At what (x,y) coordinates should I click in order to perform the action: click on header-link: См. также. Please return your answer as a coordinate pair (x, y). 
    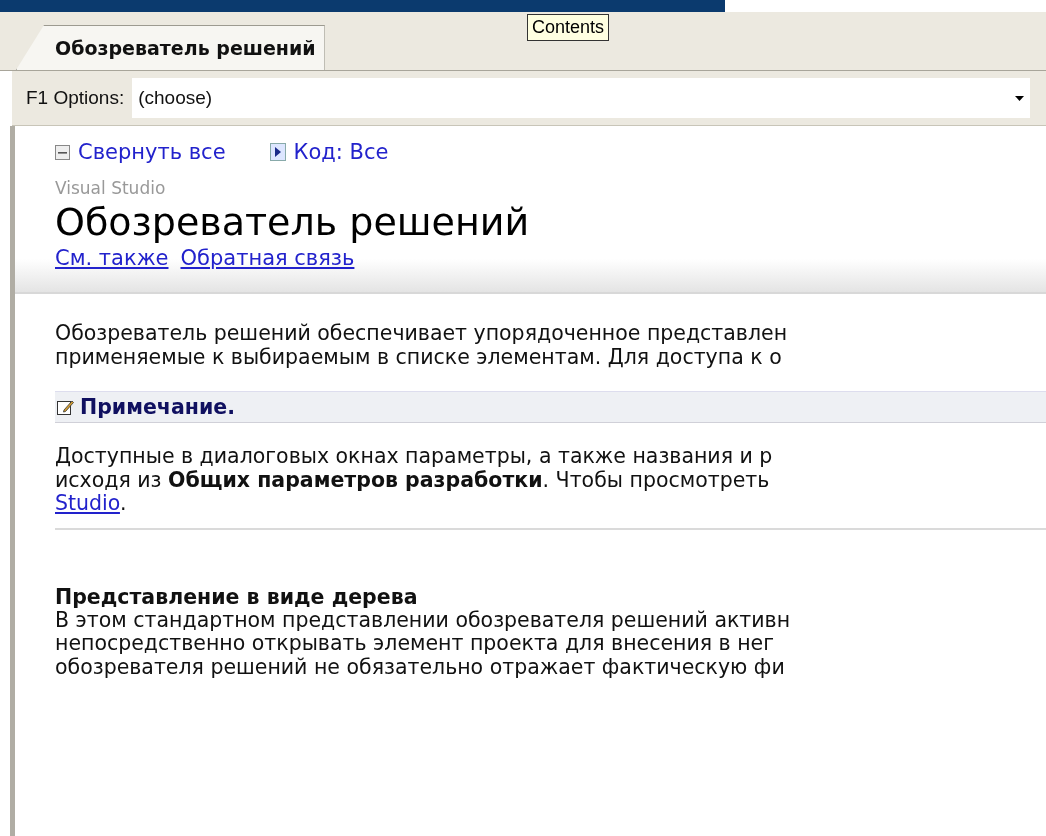
    Looking at the image, I should click on (112, 258).